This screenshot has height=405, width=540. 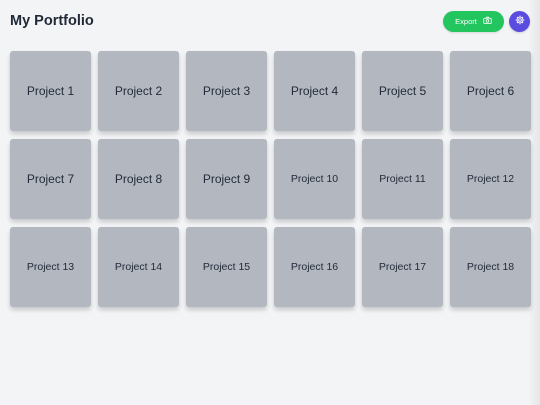 I want to click on project-card: Project 11, so click(x=402, y=179).